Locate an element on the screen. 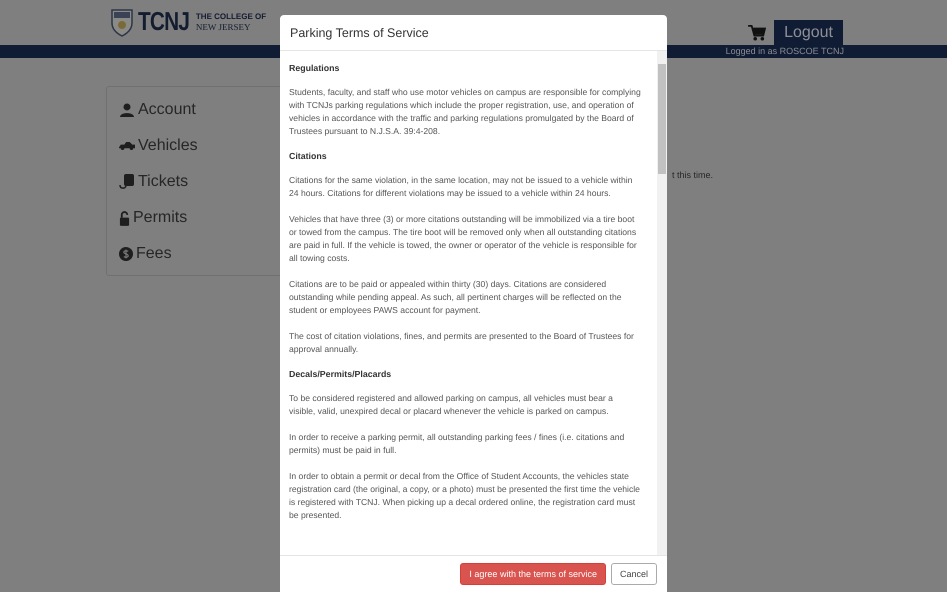 This screenshot has height=592, width=947. cancel-button: Cancel is located at coordinates (633, 574).